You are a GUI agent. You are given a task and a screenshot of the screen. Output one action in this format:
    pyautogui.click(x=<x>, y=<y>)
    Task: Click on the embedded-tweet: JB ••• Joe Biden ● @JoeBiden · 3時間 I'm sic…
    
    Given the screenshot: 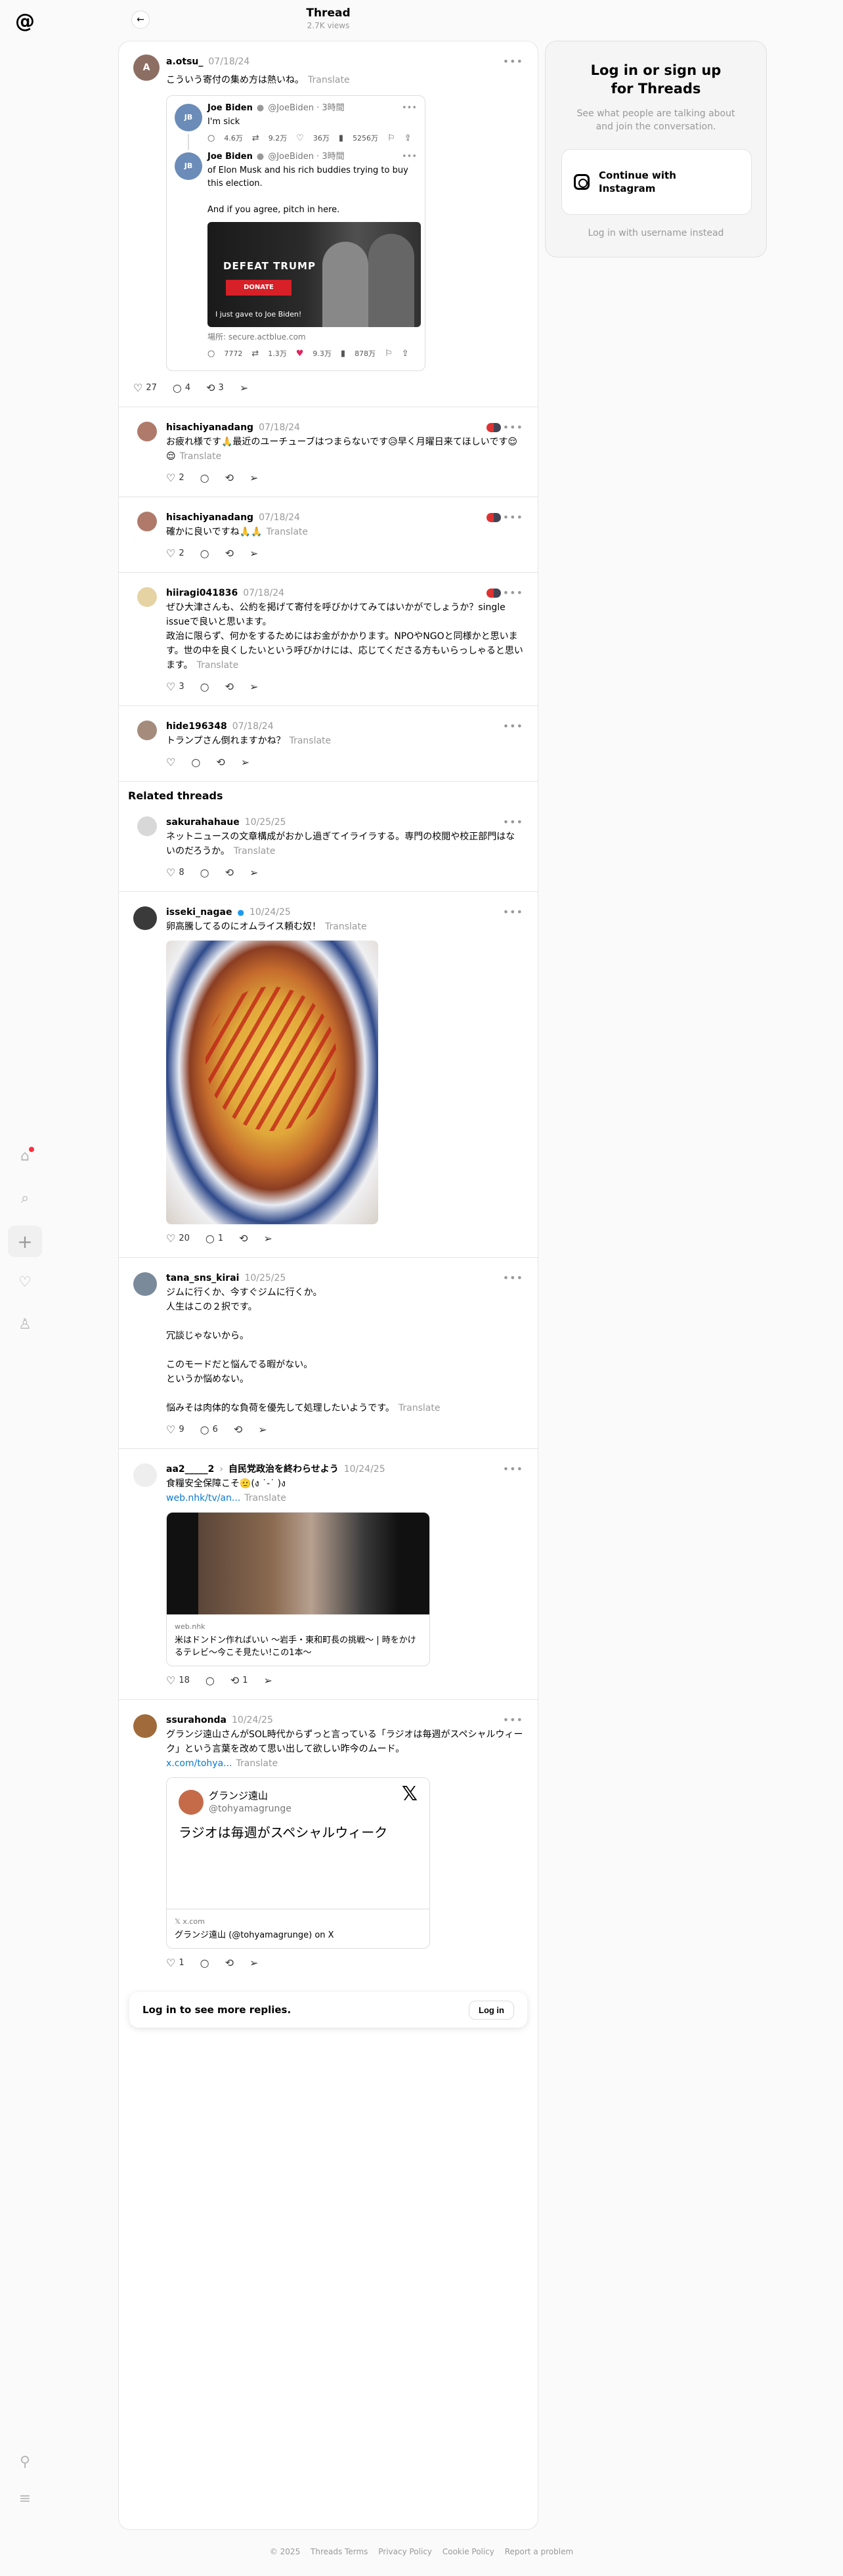 What is the action you would take?
    pyautogui.click(x=295, y=233)
    